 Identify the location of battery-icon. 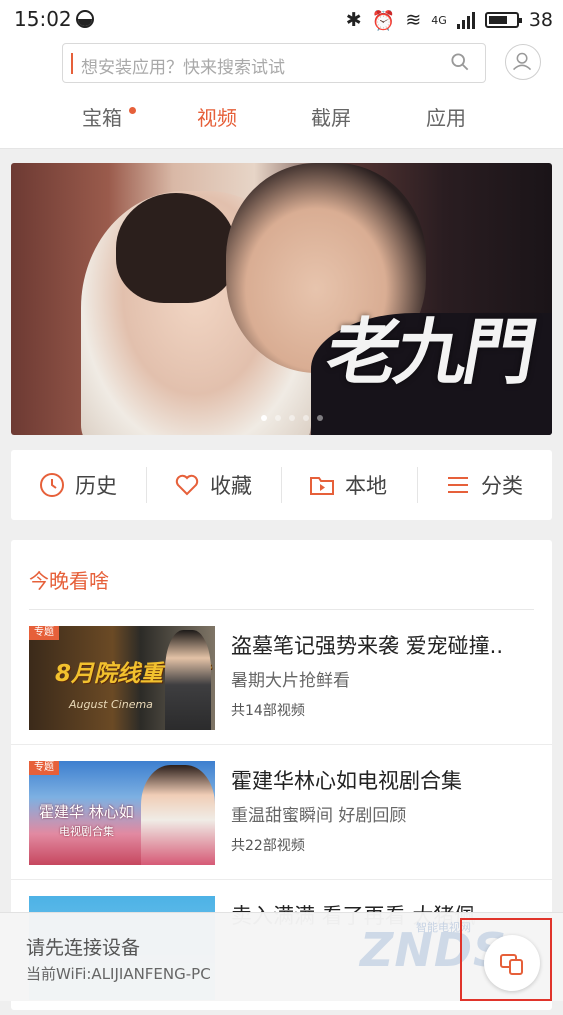
(503, 20).